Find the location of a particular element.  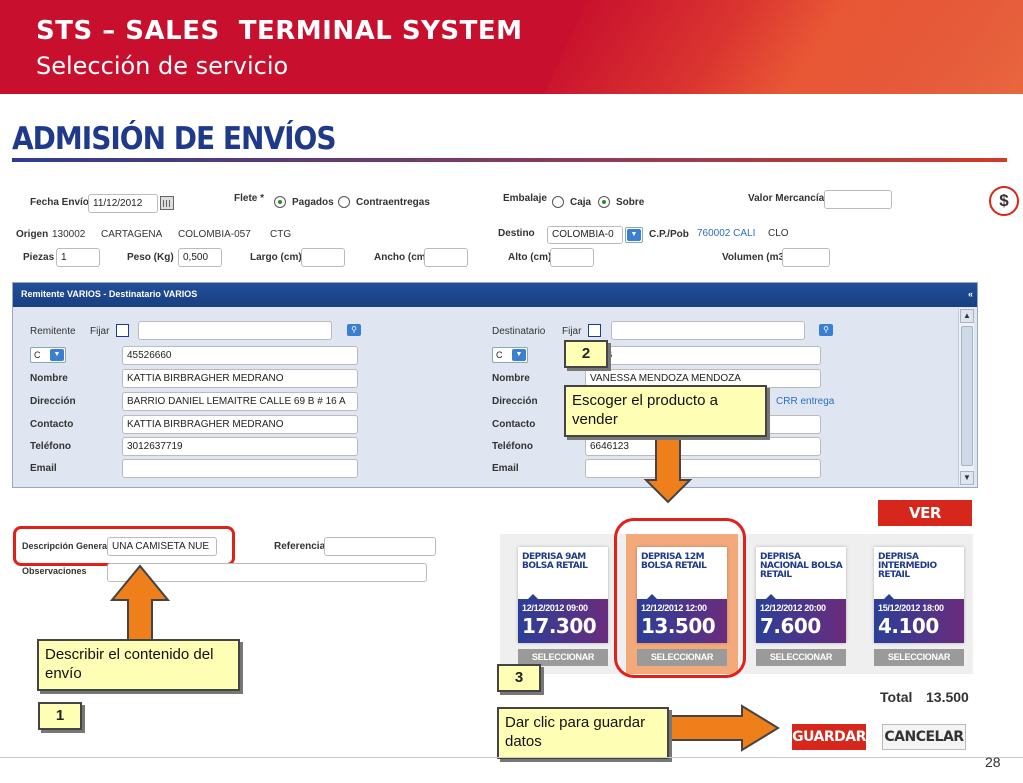

valor-mercancia-input is located at coordinates (858, 199).